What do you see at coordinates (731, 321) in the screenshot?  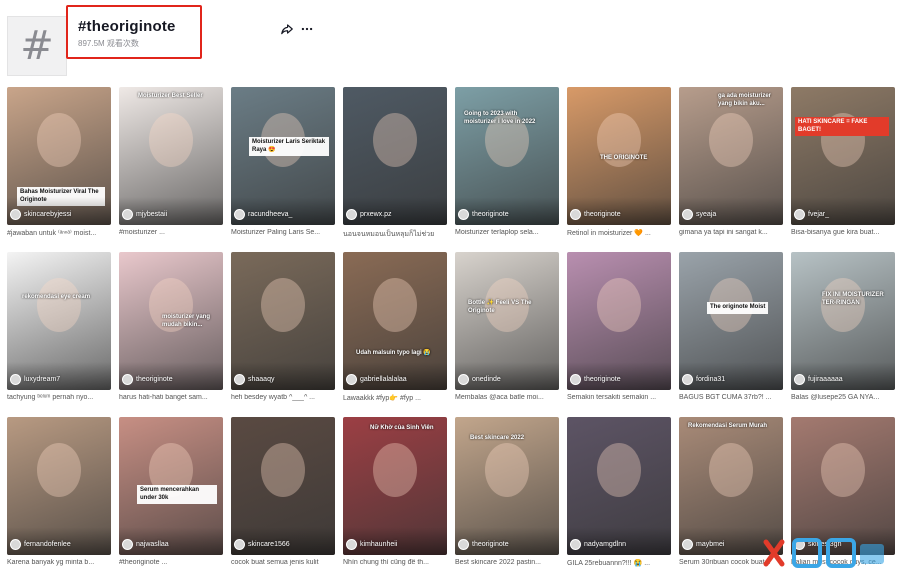 I see `video-thumbnail: The originote Moist fordina31` at bounding box center [731, 321].